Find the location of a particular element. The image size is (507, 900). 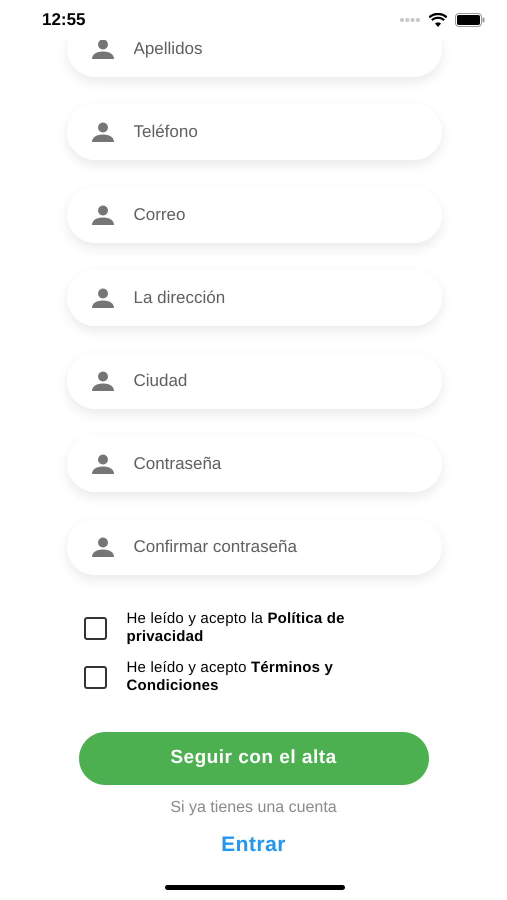

login-link: Entrar is located at coordinates (253, 844).